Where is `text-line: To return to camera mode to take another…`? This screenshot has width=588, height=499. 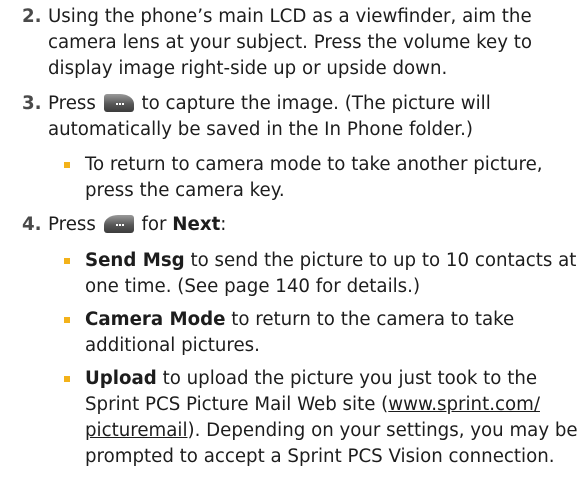 text-line: To return to camera mode to take another… is located at coordinates (314, 164).